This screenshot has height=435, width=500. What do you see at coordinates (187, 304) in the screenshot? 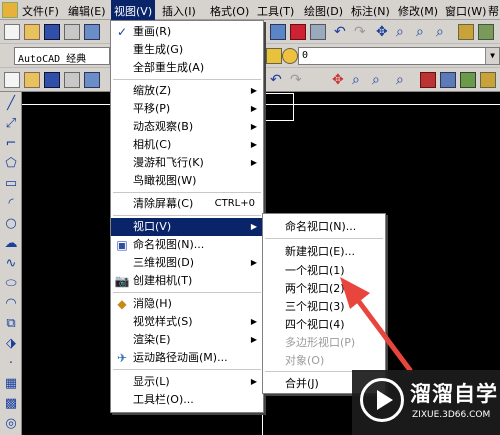
I see `menu-item-hide: ◆ 消隐(H)` at bounding box center [187, 304].